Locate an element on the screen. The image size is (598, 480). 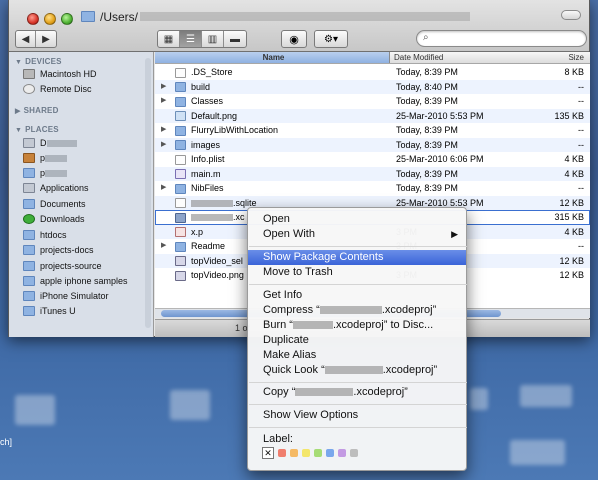
menu-item-copy: Copy “.xcodeproj” is located at coordinates (357, 392).